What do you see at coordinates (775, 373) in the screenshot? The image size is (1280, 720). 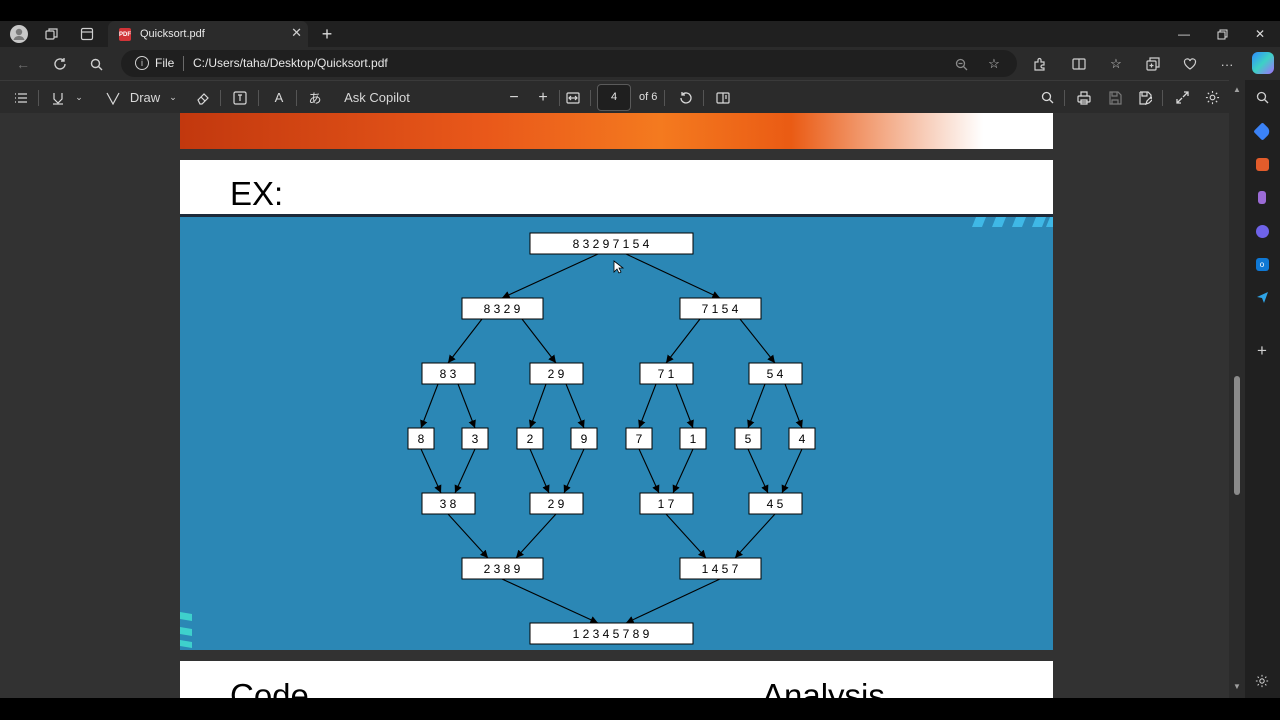 I see `node-l2-3: 5 4` at bounding box center [775, 373].